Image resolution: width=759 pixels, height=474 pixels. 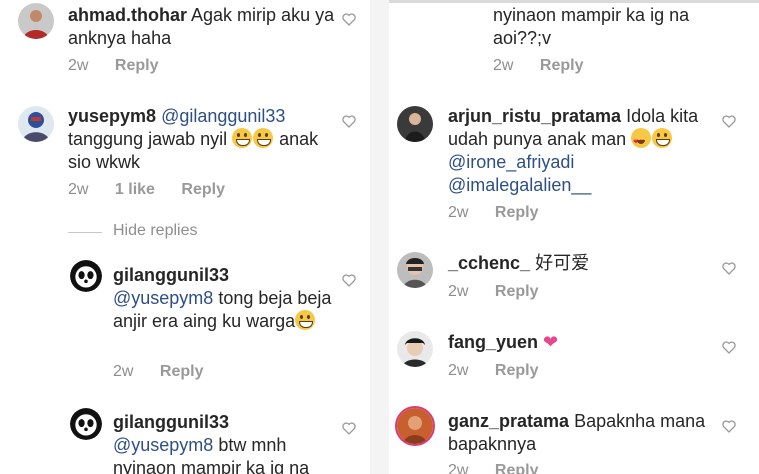 I want to click on comment-username: yusepym8, so click(x=112, y=116).